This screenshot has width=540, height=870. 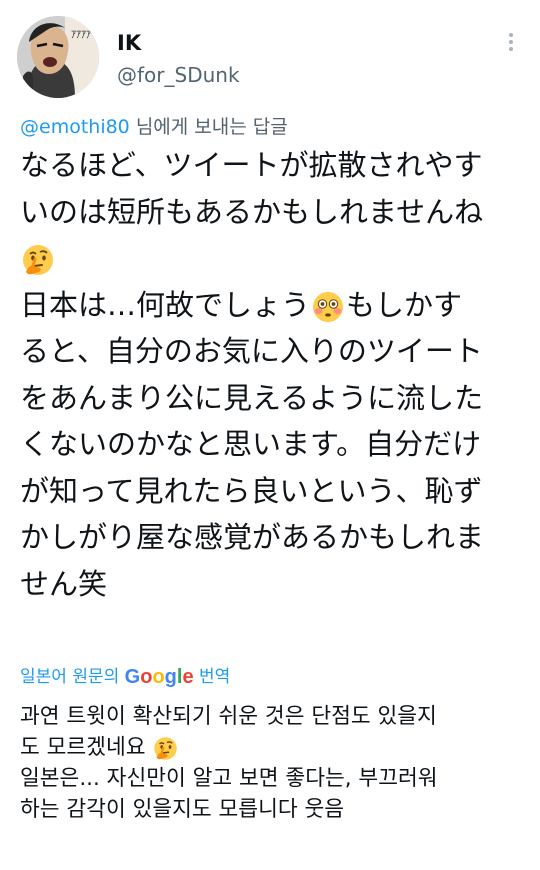 I want to click on translation-prefix: 일본어 원문의, so click(x=72, y=677).